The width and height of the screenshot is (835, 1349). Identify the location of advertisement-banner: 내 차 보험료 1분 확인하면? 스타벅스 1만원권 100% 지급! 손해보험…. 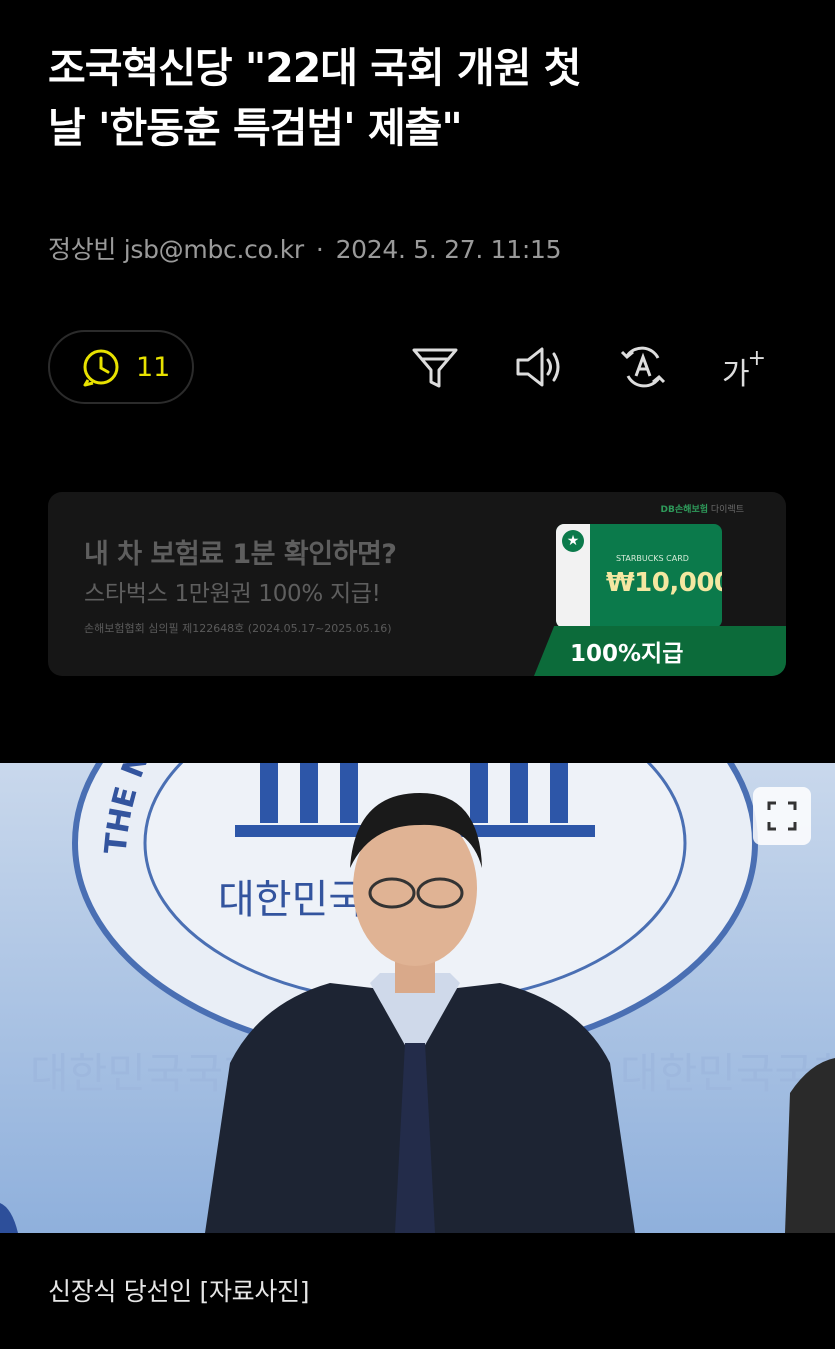
(417, 584).